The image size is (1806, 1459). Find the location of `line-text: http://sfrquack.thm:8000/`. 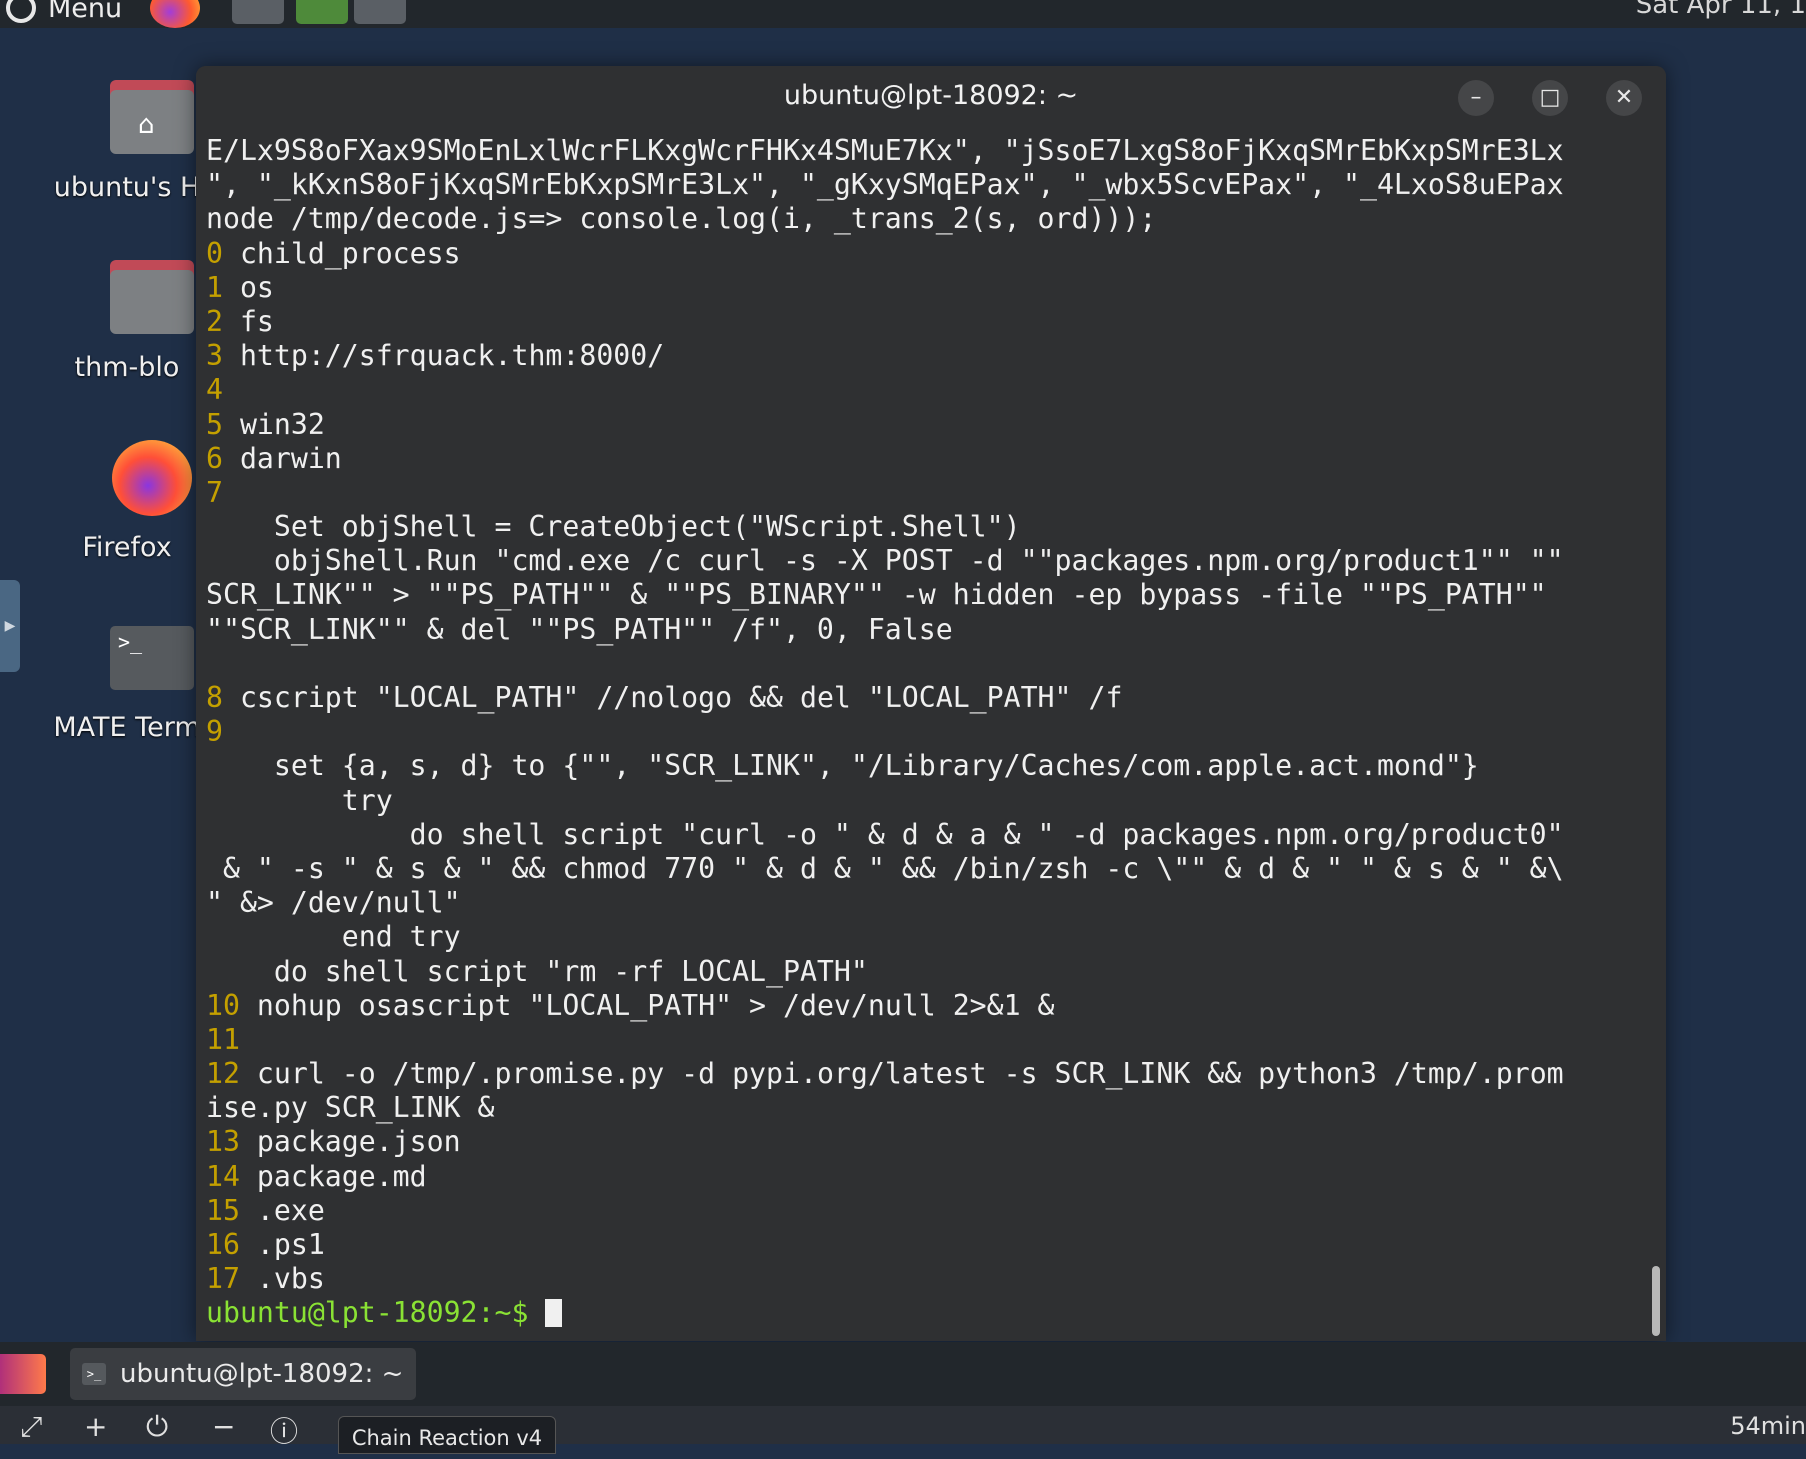

line-text: http://sfrquack.thm:8000/ is located at coordinates (443, 356).